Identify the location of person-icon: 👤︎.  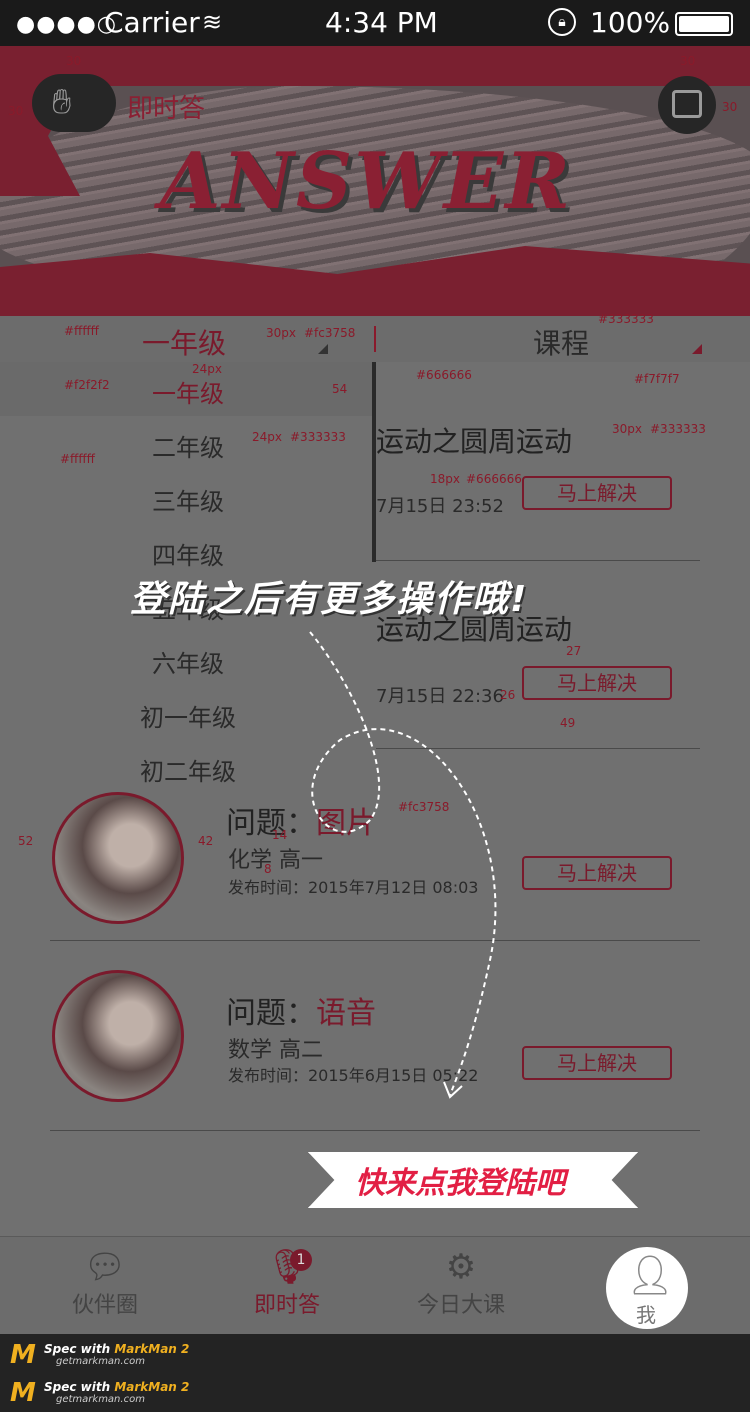
(650, 1275).